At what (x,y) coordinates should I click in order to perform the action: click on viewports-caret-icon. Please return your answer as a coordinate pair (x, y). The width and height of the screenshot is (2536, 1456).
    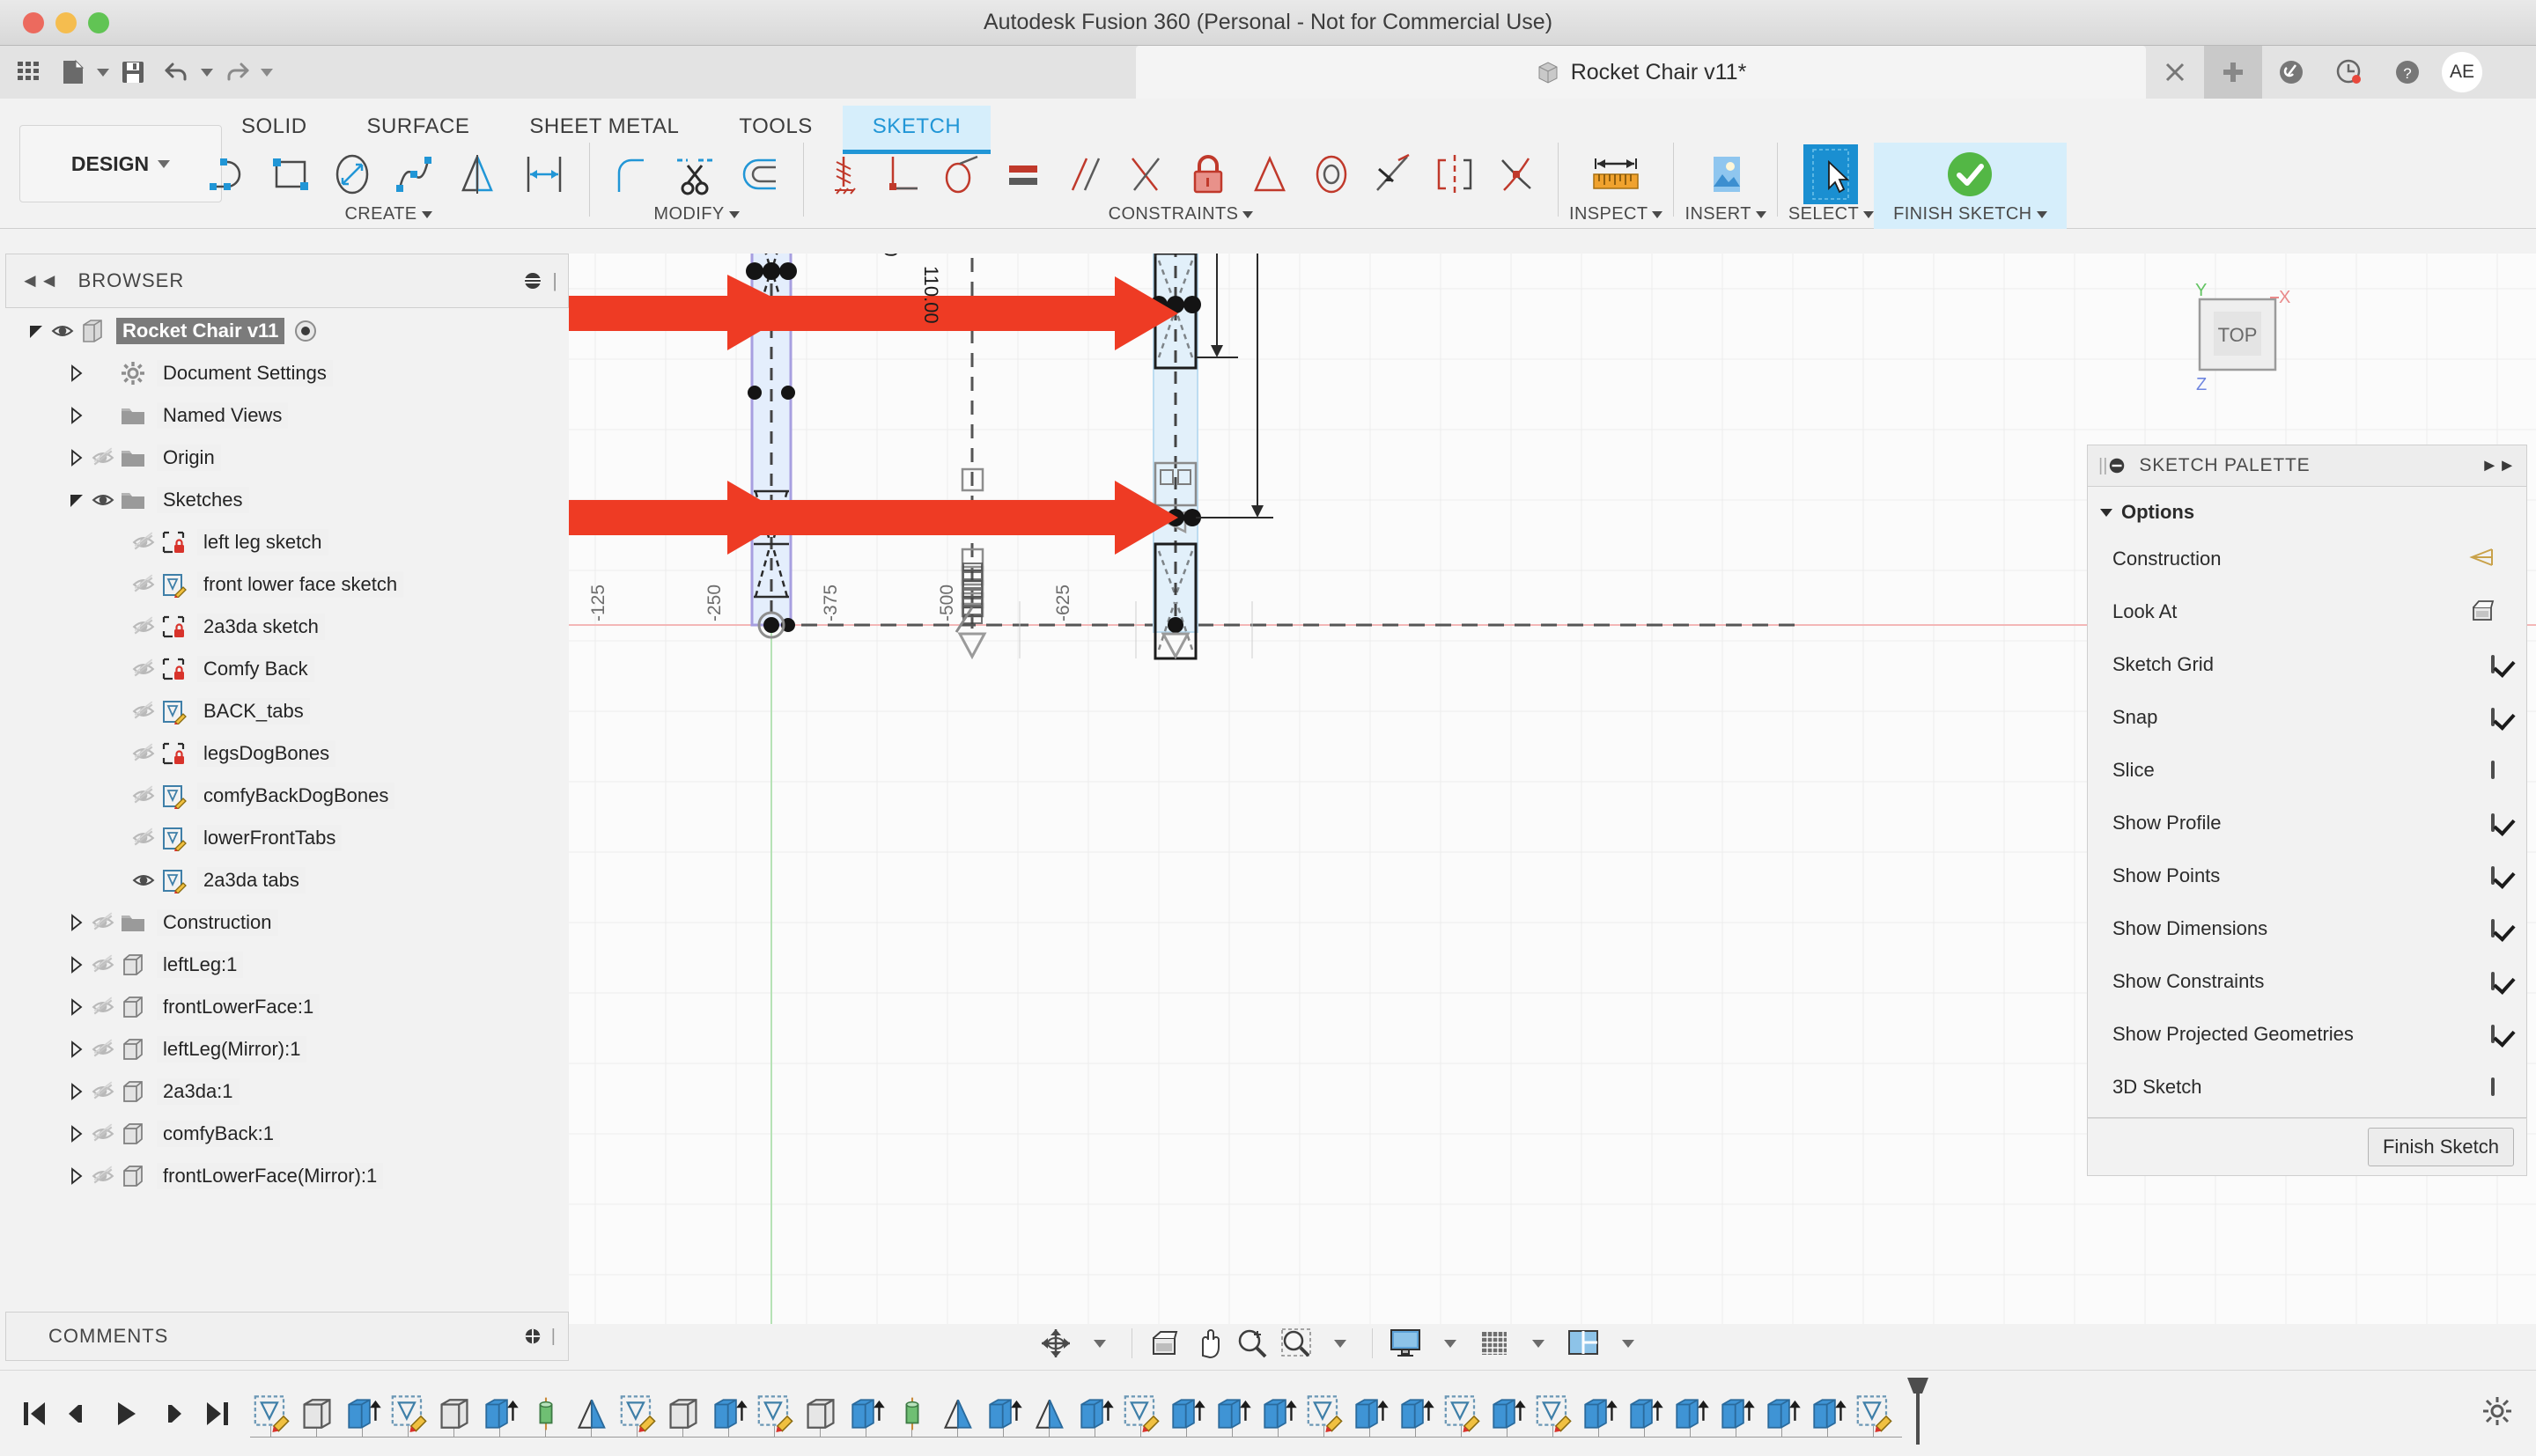
    Looking at the image, I should click on (1628, 1343).